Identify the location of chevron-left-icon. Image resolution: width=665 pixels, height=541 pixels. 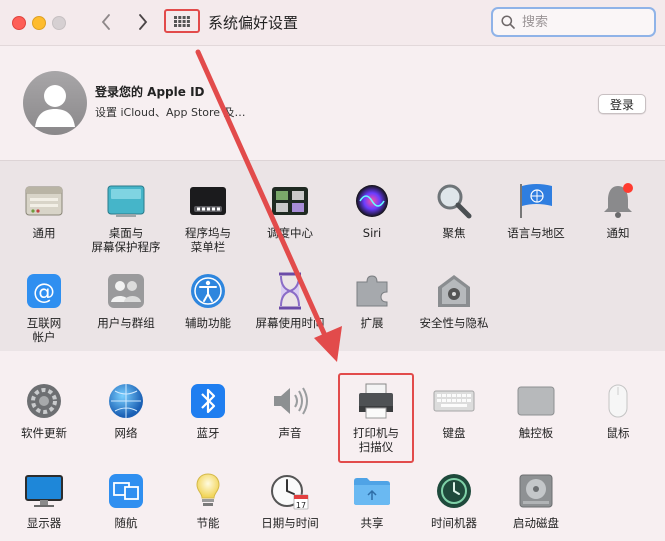
(105, 22).